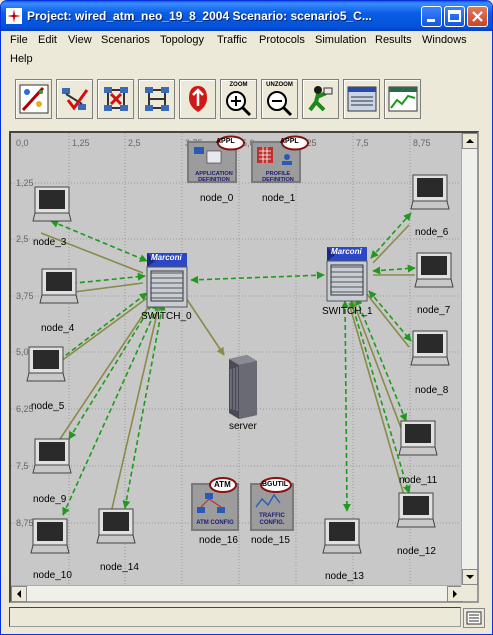  I want to click on recover-node-icon, so click(157, 99).